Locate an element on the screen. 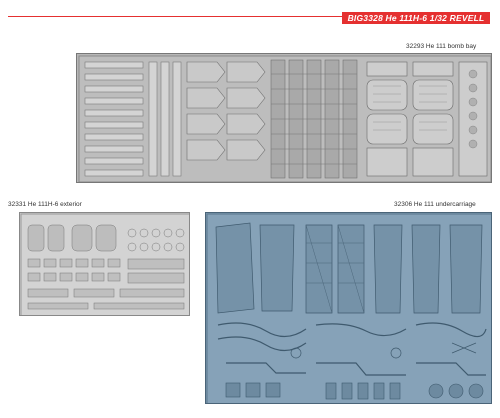 The height and width of the screenshot is (418, 500). exterior-set-label: 32331 He 111H-6 exterior is located at coordinates (45, 204).